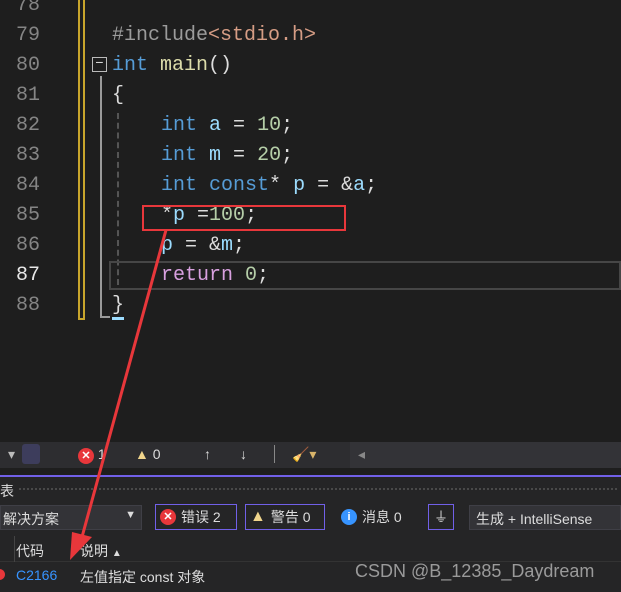  What do you see at coordinates (475, 571) in the screenshot?
I see `watermark: CSDN @B_12385_Daydream` at bounding box center [475, 571].